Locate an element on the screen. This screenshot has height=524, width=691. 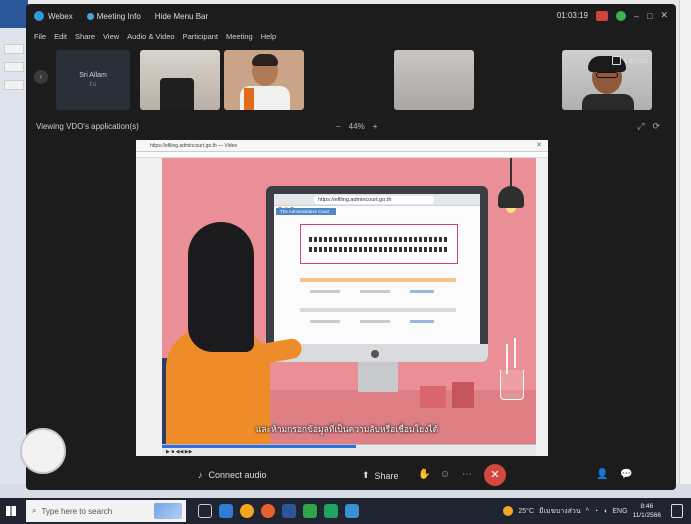
meeting-controls: ♪ Connect audio ⬆ Share ✋ ☺ ⋯ ✕ 👤 💬 is located at coordinates (351, 476).